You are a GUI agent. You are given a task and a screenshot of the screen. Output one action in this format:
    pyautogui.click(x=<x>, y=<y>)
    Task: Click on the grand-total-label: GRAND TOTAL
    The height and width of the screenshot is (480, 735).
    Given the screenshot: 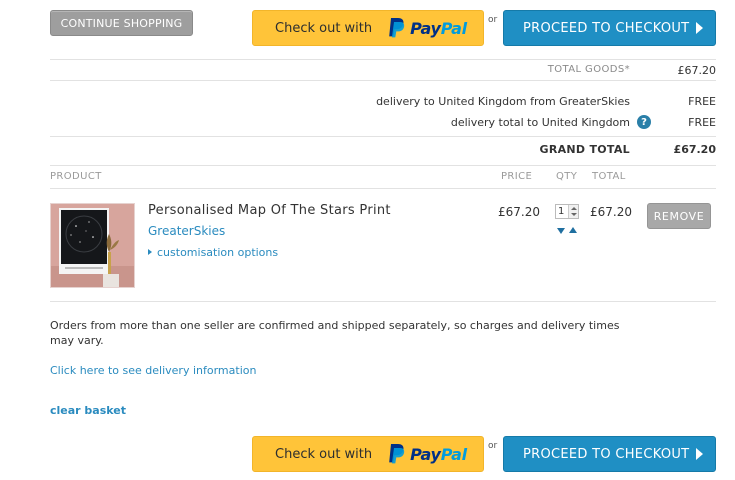 What is the action you would take?
    pyautogui.click(x=584, y=149)
    